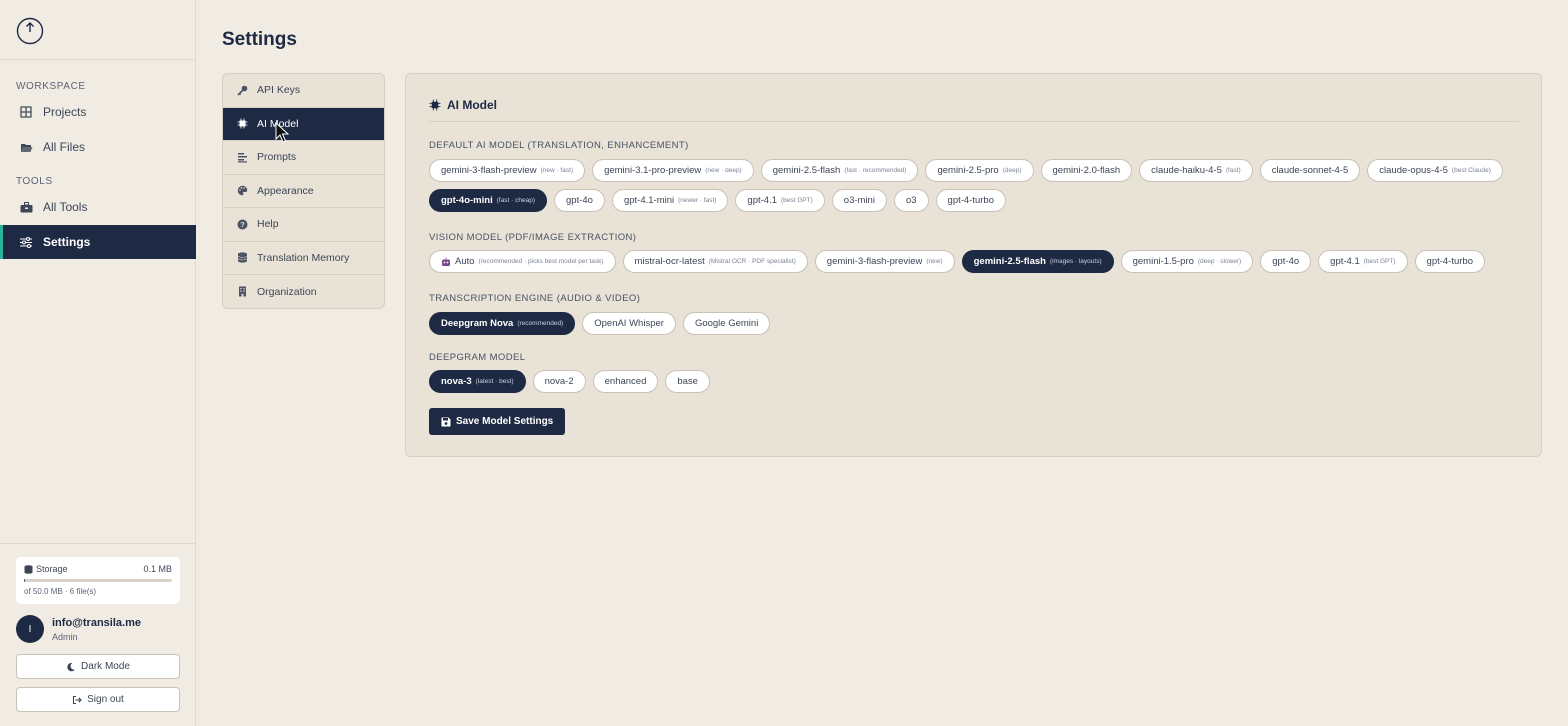  What do you see at coordinates (629, 323) in the screenshot?
I see `transcription-option: OpenAI Whisper` at bounding box center [629, 323].